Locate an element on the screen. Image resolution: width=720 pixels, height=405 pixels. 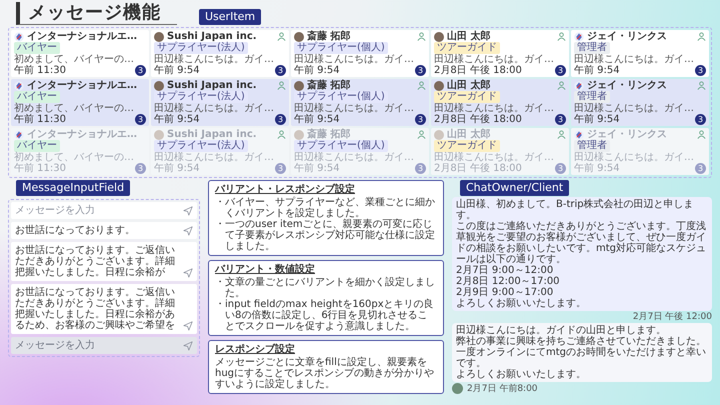
send-icon is located at coordinates (188, 273).